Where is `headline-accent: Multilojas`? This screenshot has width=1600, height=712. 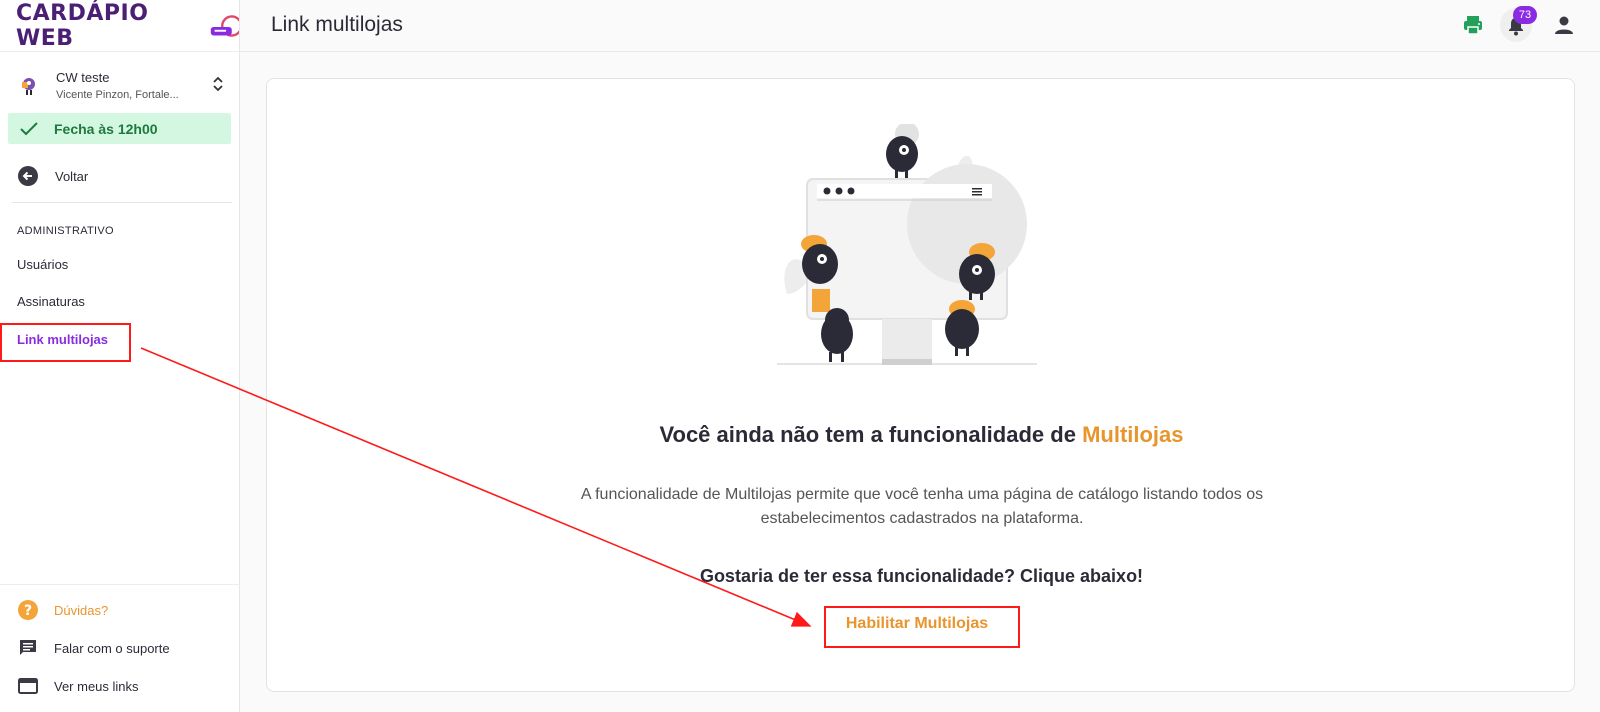 headline-accent: Multilojas is located at coordinates (1133, 434).